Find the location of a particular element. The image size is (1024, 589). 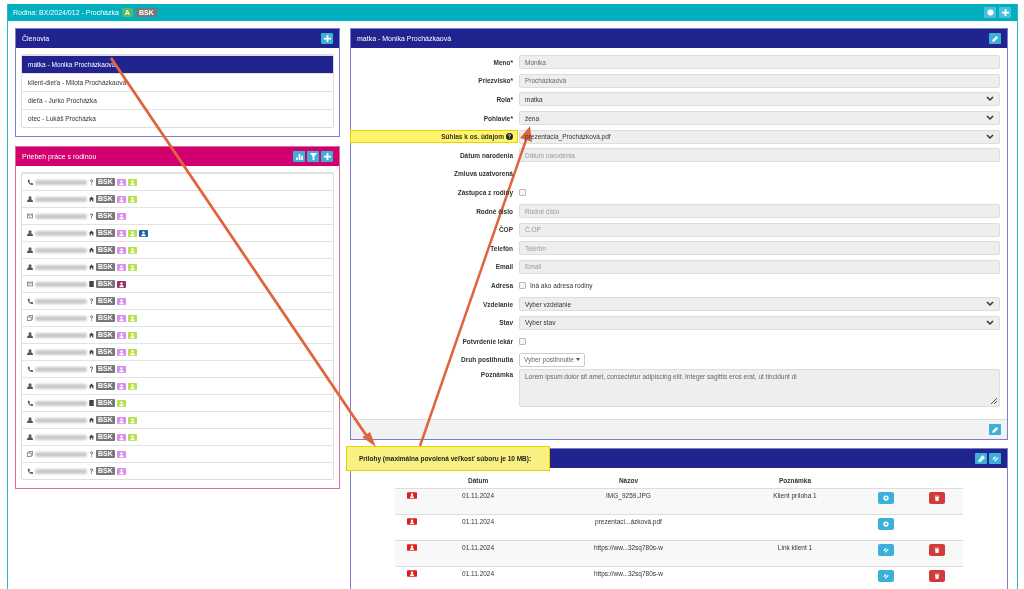

filter-button is located at coordinates (313, 156).